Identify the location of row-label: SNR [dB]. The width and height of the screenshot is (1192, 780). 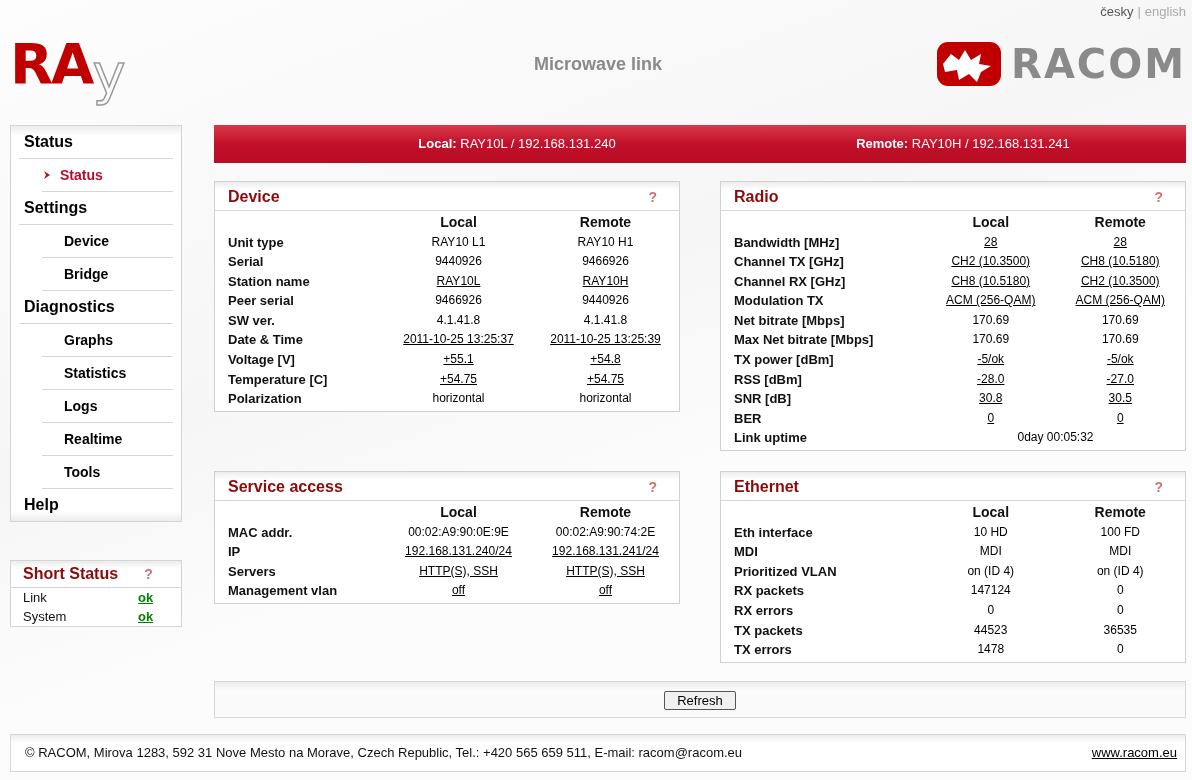
(763, 399).